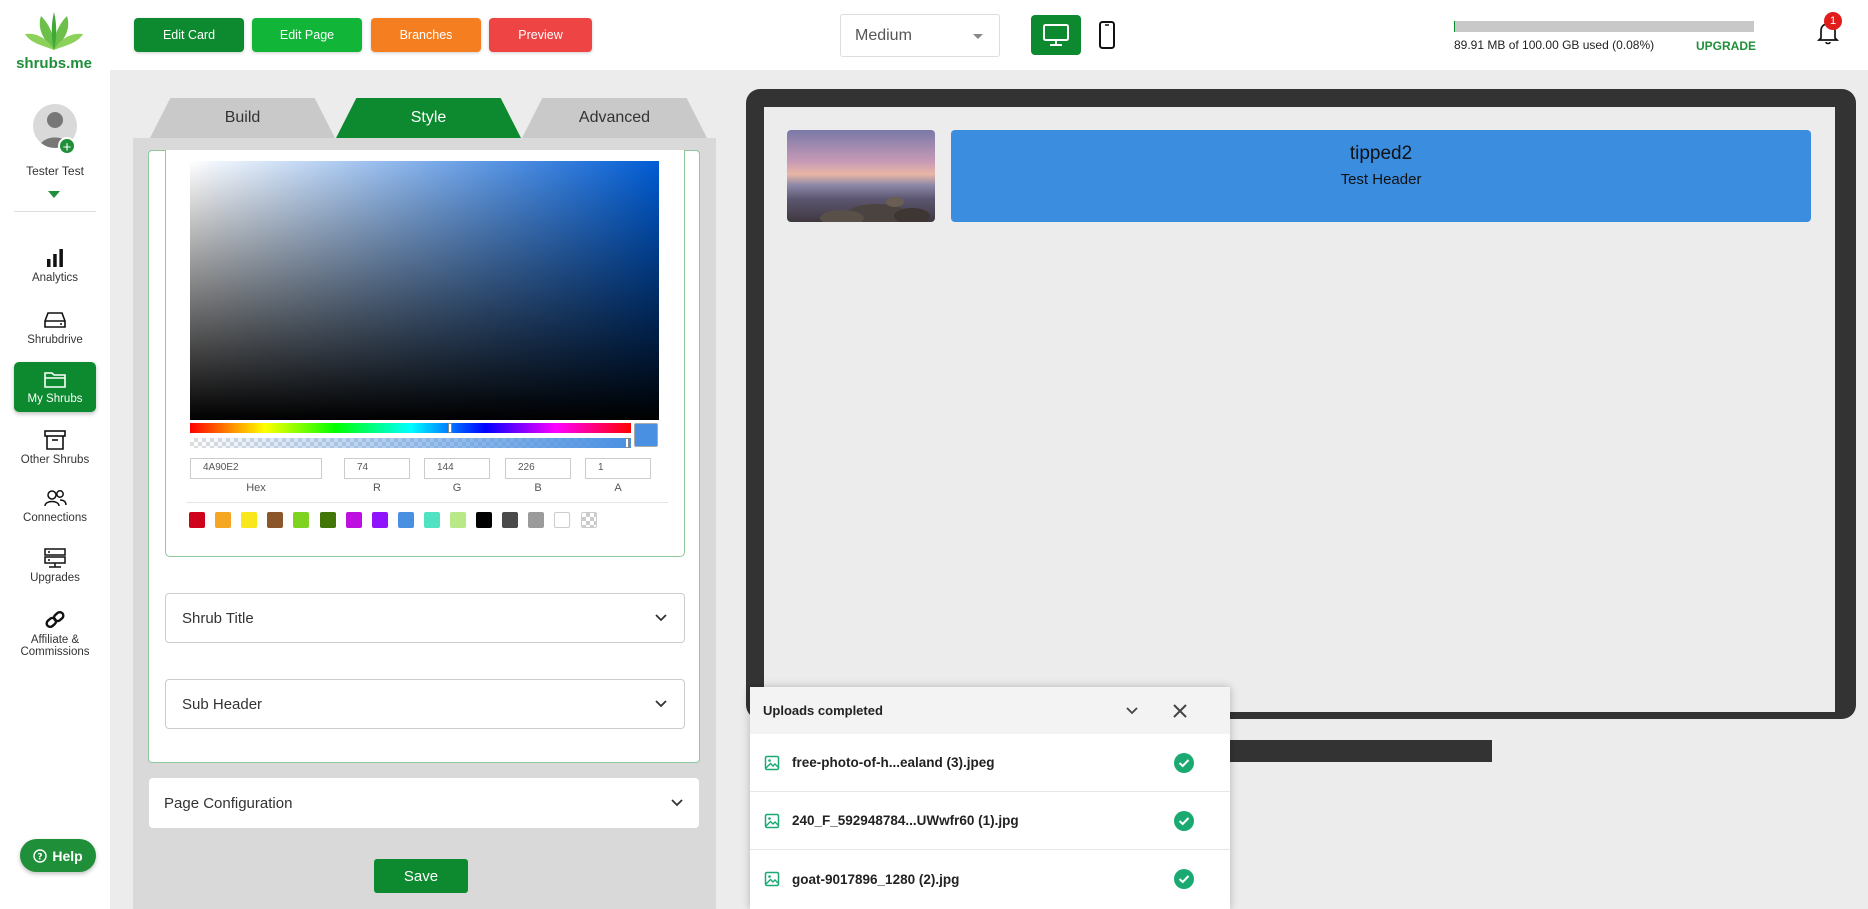 This screenshot has width=1868, height=909. I want to click on saturation-area, so click(424, 290).